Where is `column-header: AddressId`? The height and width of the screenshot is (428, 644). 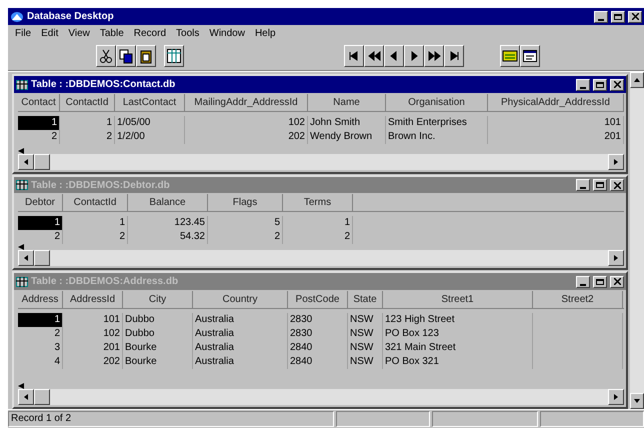 column-header: AddressId is located at coordinates (93, 299).